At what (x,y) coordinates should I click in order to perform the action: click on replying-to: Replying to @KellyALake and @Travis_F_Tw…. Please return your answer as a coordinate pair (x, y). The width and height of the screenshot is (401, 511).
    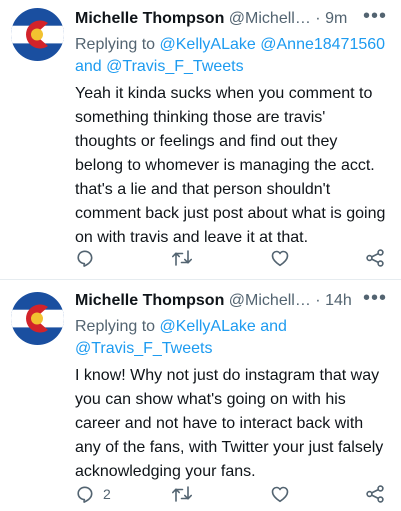
    Looking at the image, I should click on (231, 338).